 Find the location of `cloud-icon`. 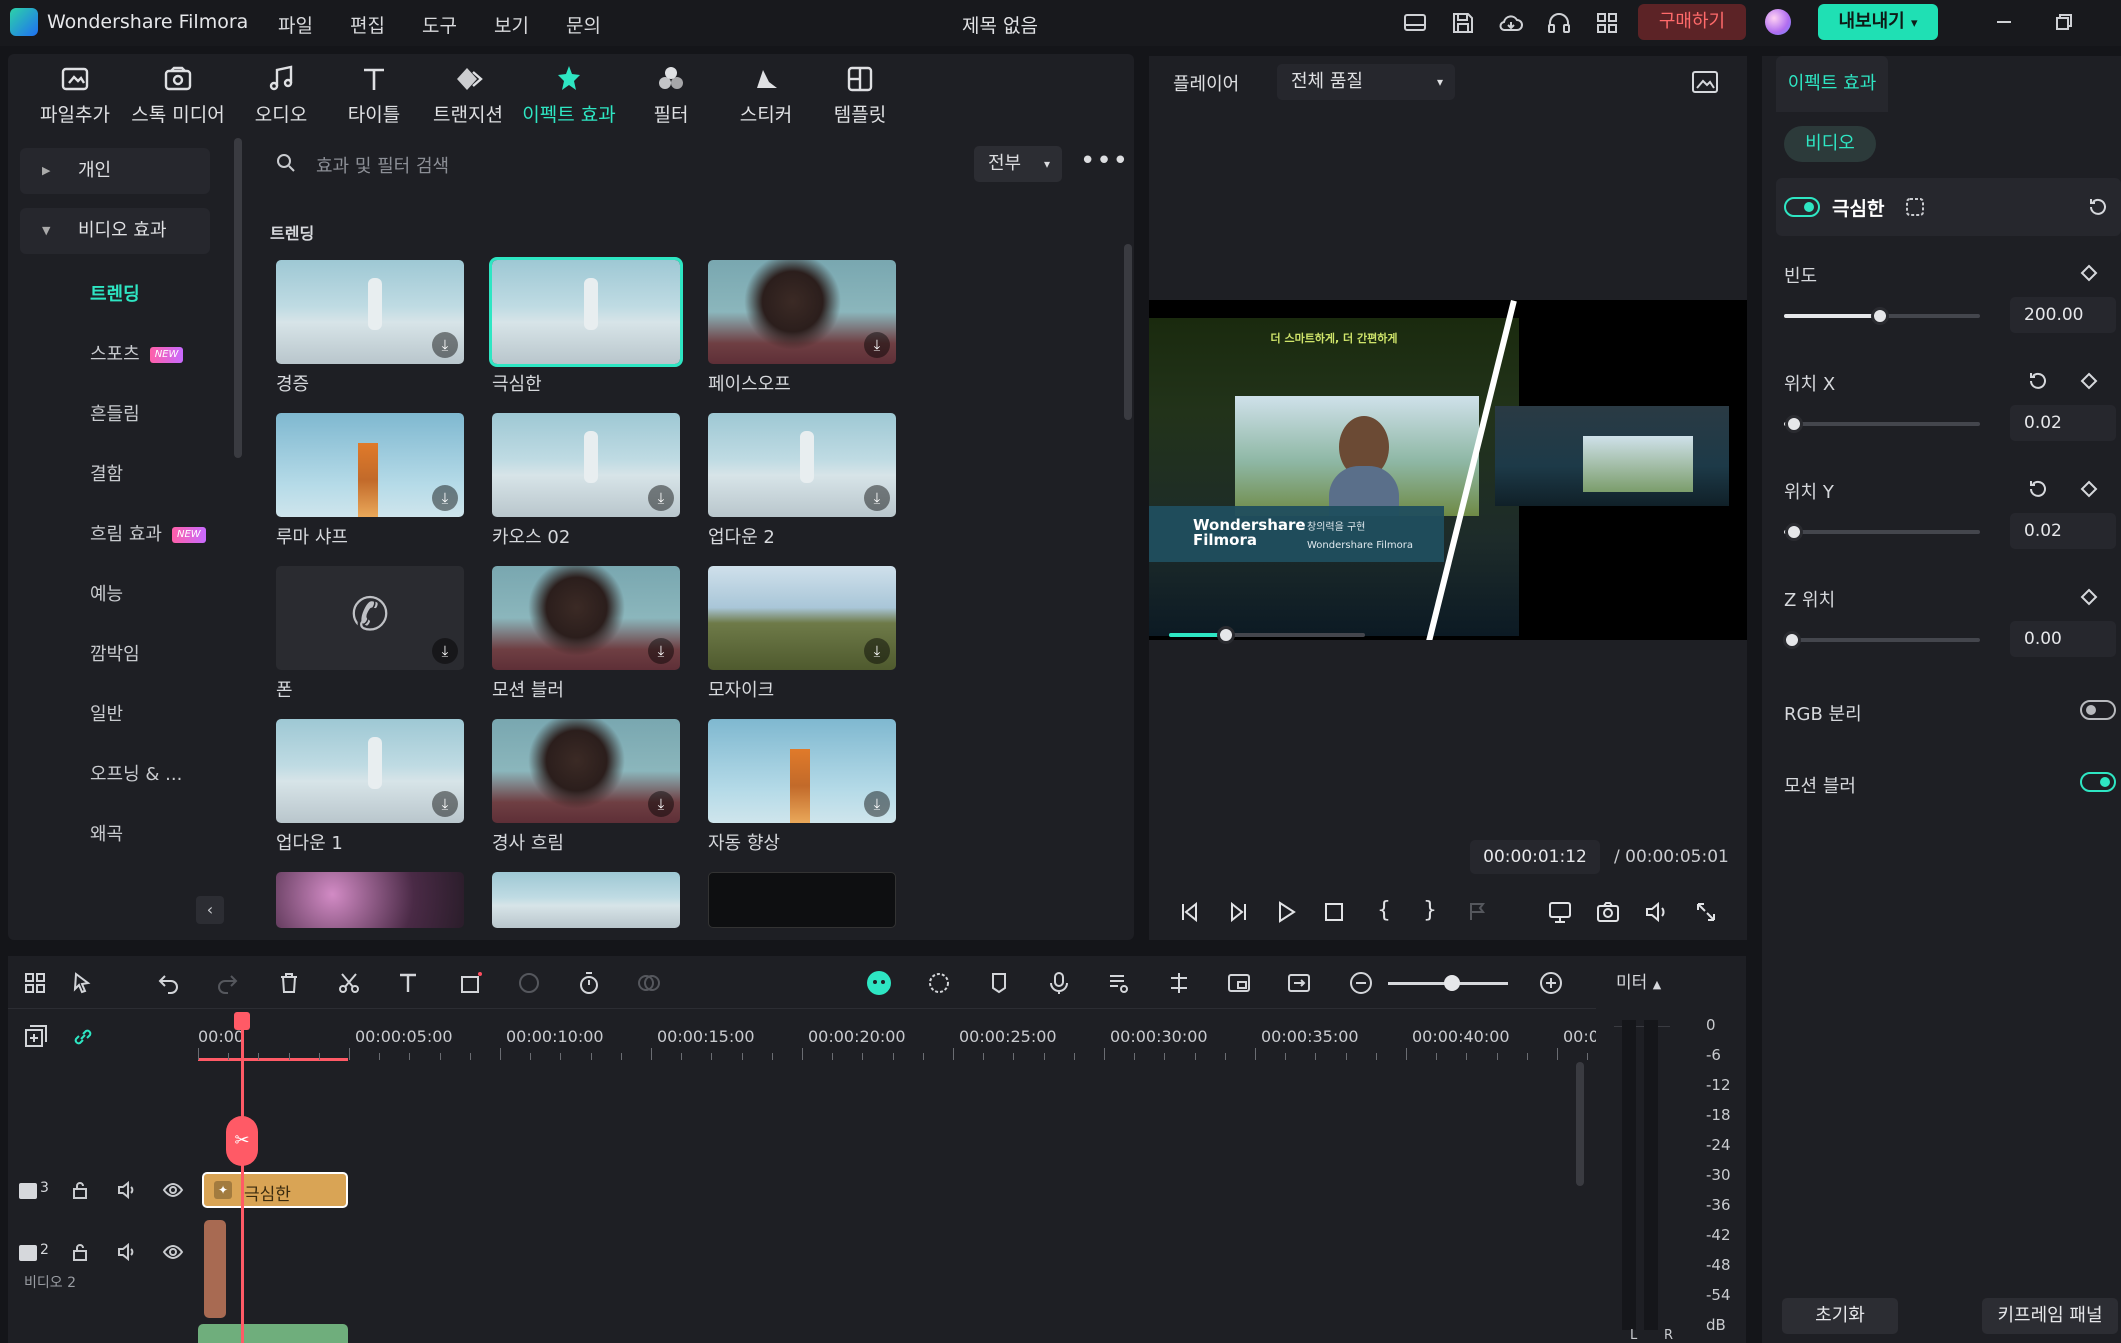

cloud-icon is located at coordinates (1511, 23).